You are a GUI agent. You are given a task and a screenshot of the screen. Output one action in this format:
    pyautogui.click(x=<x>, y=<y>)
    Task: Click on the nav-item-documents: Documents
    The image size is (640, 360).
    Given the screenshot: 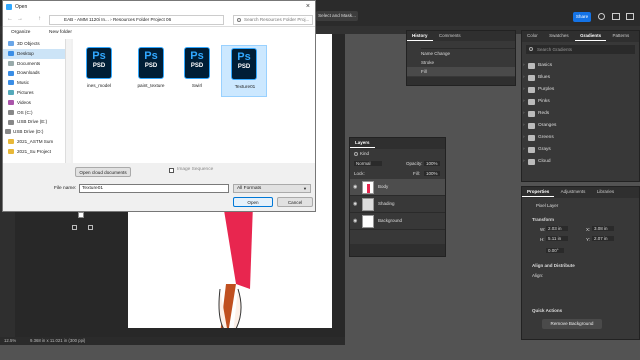 What is the action you would take?
    pyautogui.click(x=34, y=64)
    